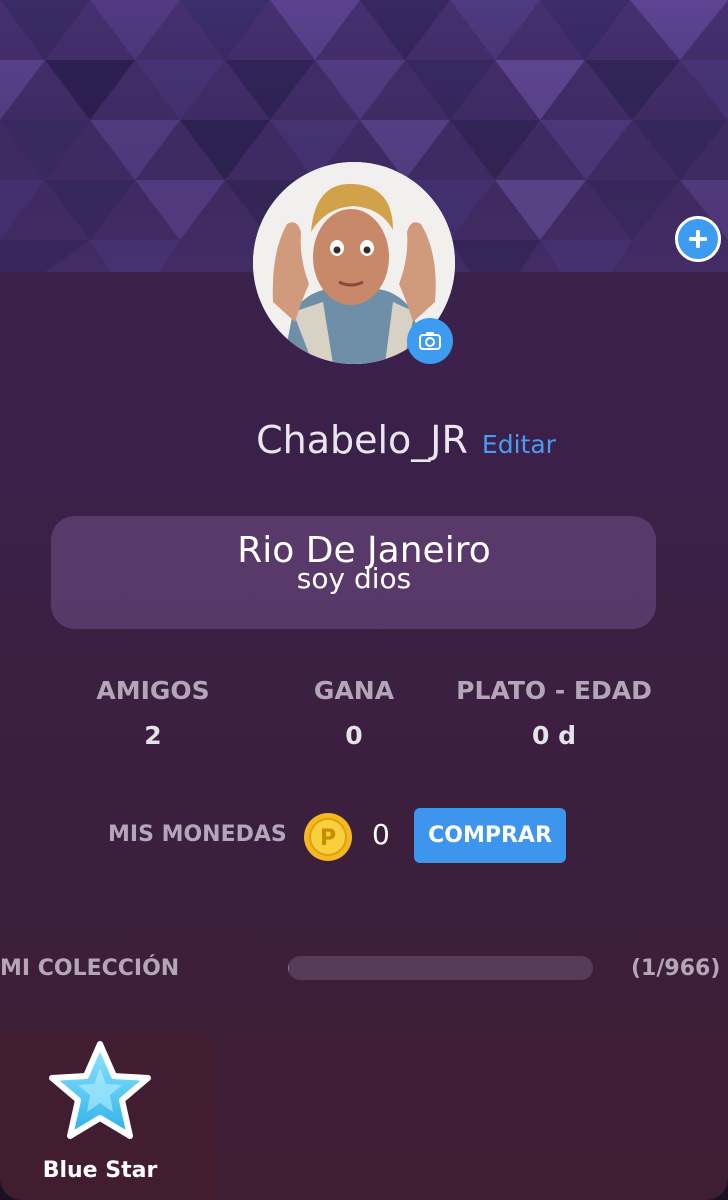  What do you see at coordinates (153, 735) in the screenshot?
I see `stat-value: 2` at bounding box center [153, 735].